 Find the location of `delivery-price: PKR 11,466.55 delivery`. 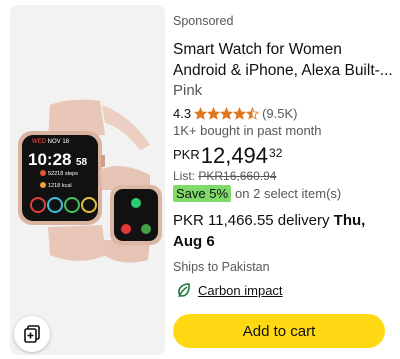

delivery-price: PKR 11,466.55 delivery is located at coordinates (253, 220).